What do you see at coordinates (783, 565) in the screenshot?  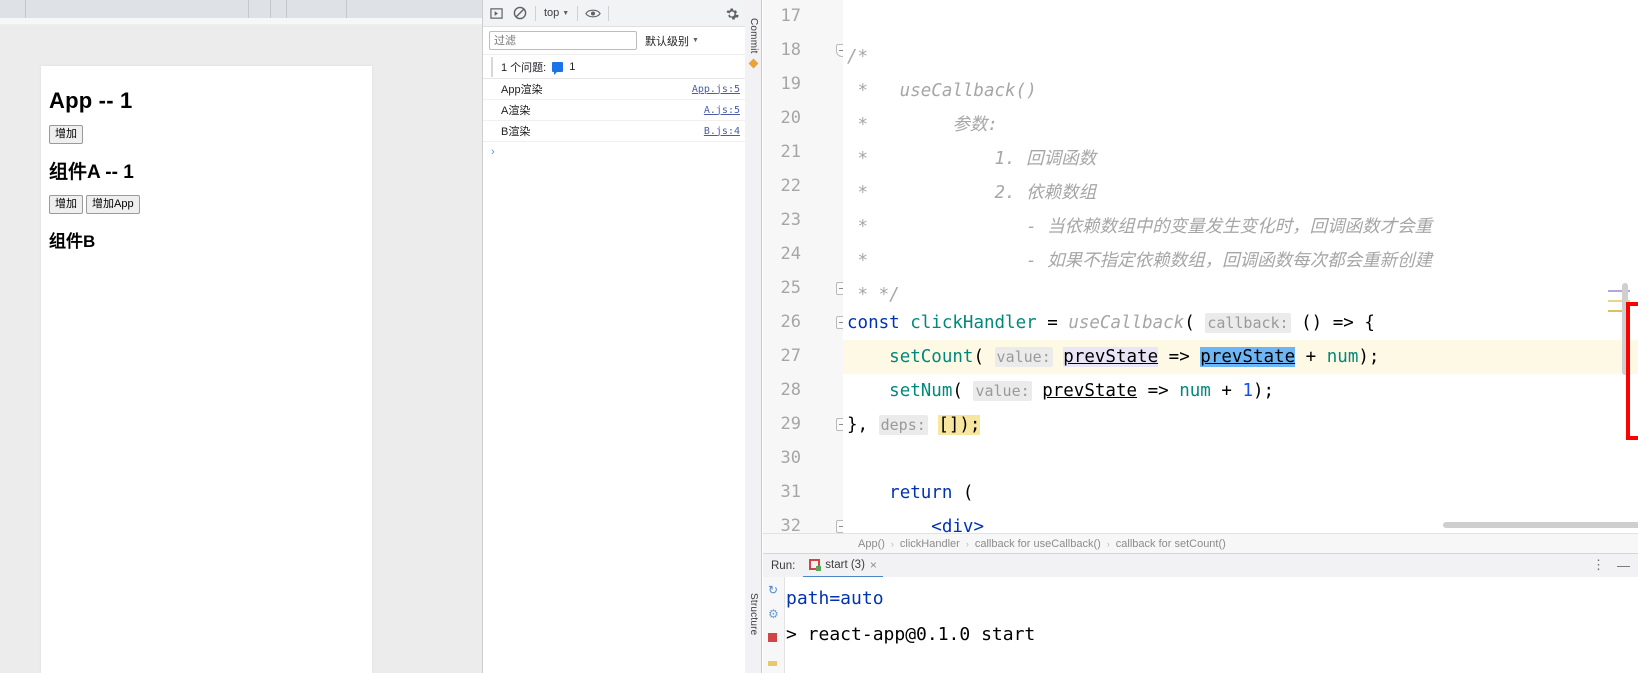 I see `run-label: Run:` at bounding box center [783, 565].